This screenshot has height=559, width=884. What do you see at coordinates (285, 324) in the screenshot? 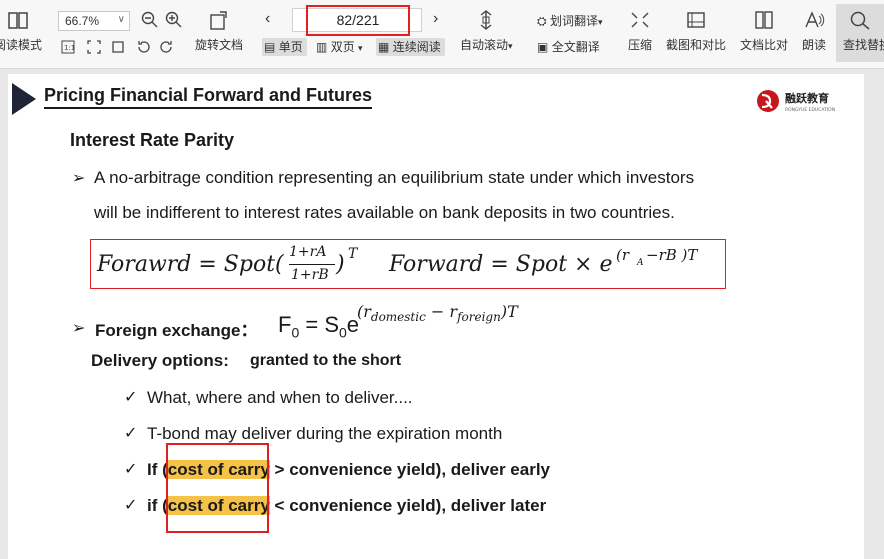
I see `fx-f: F` at bounding box center [285, 324].